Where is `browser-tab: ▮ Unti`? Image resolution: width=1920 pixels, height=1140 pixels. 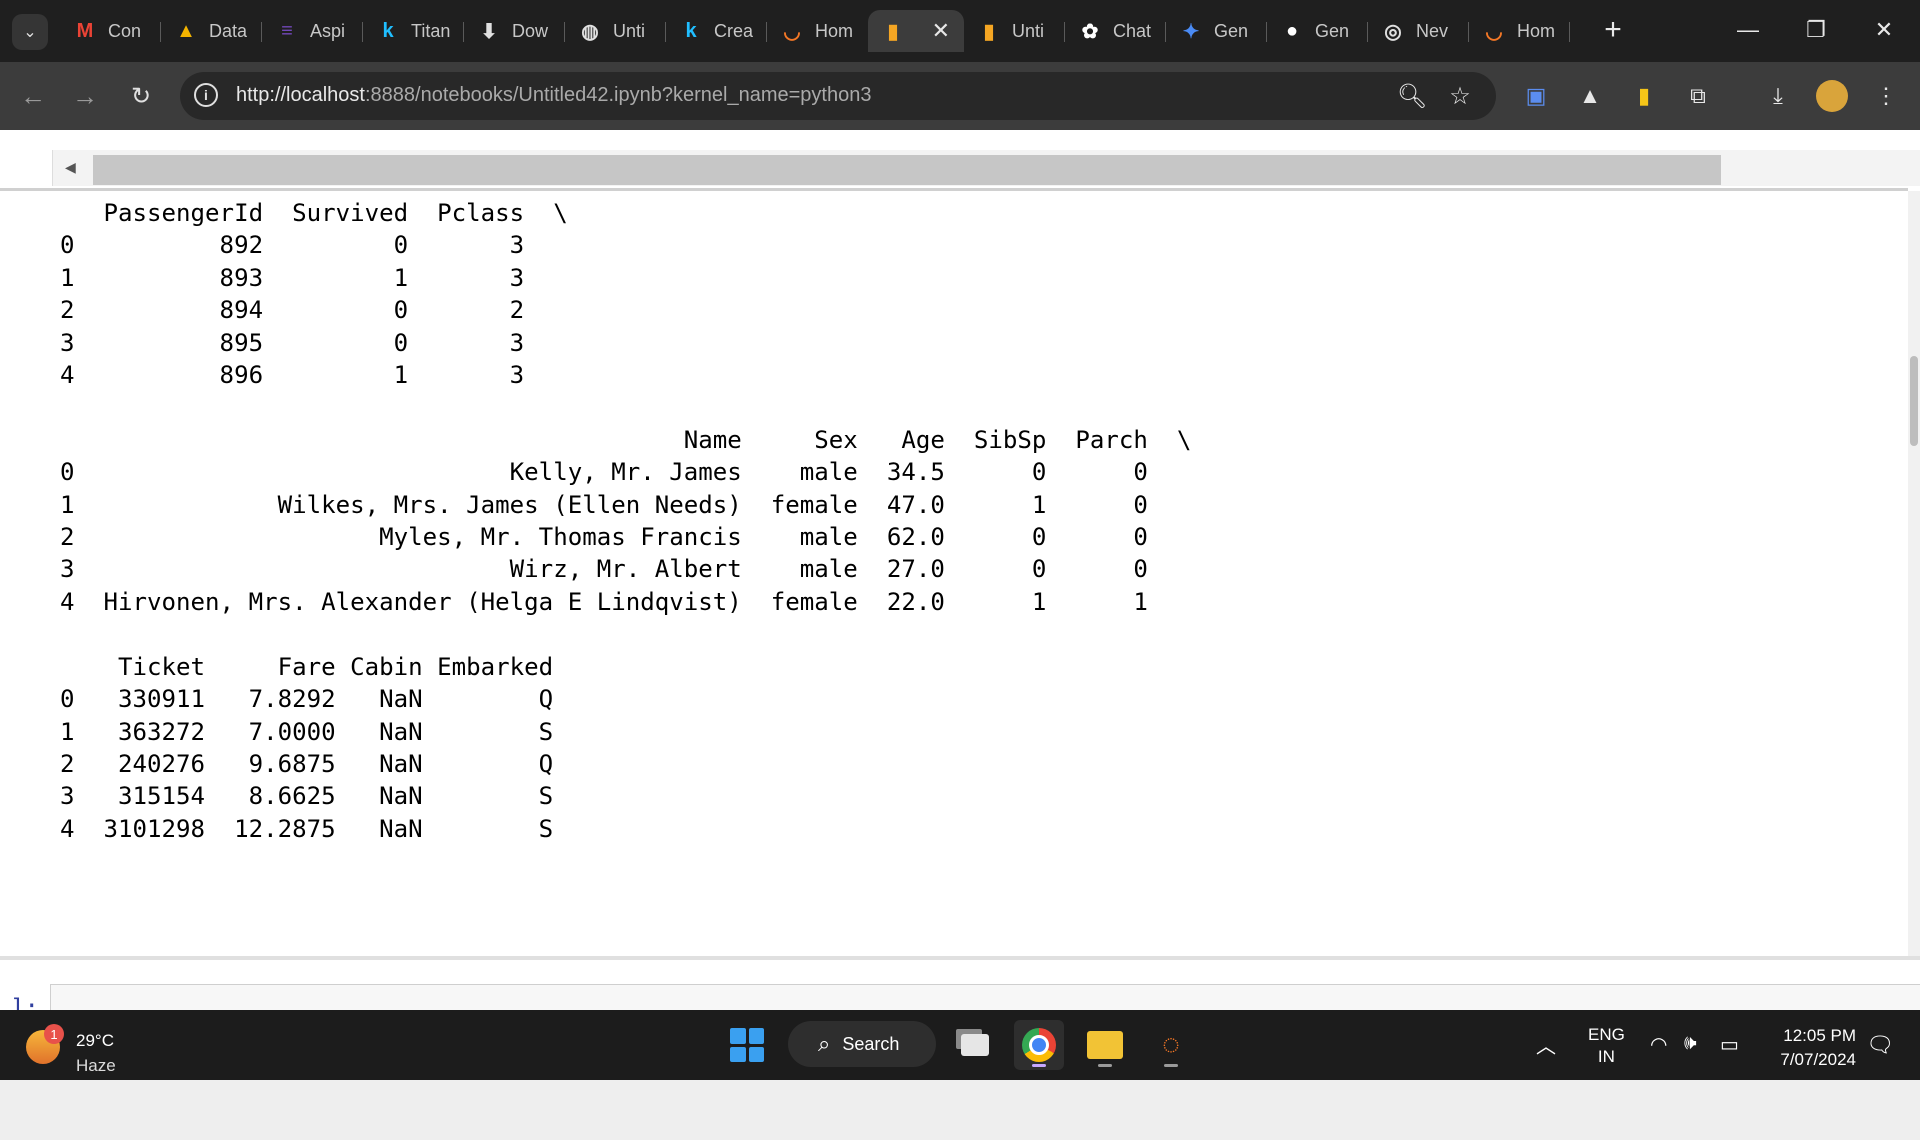
browser-tab: ▮ Unti is located at coordinates (1014, 31).